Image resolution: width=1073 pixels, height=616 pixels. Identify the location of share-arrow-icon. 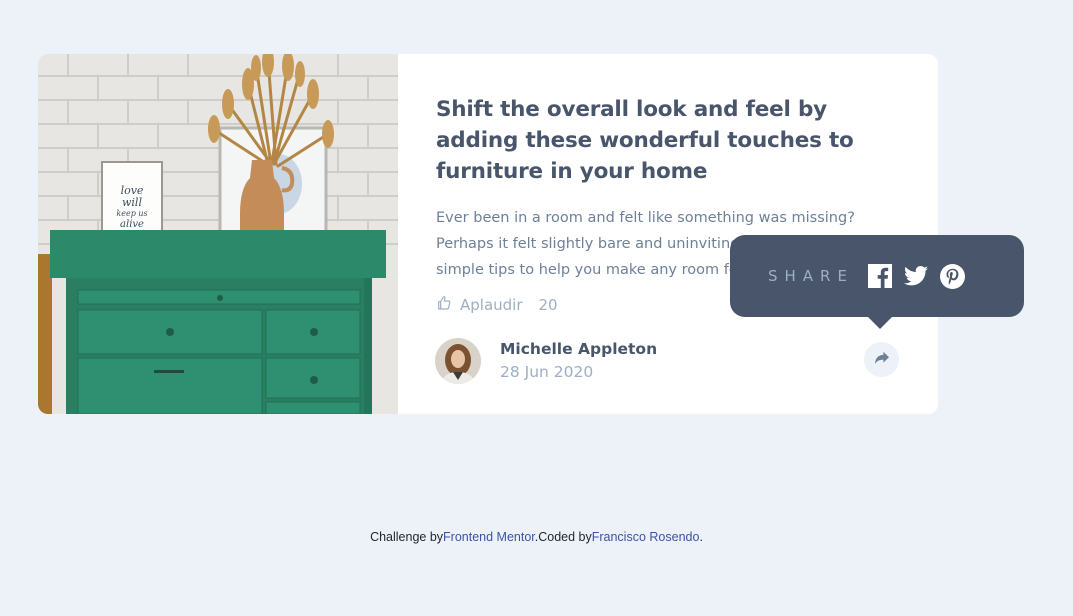
(882, 359).